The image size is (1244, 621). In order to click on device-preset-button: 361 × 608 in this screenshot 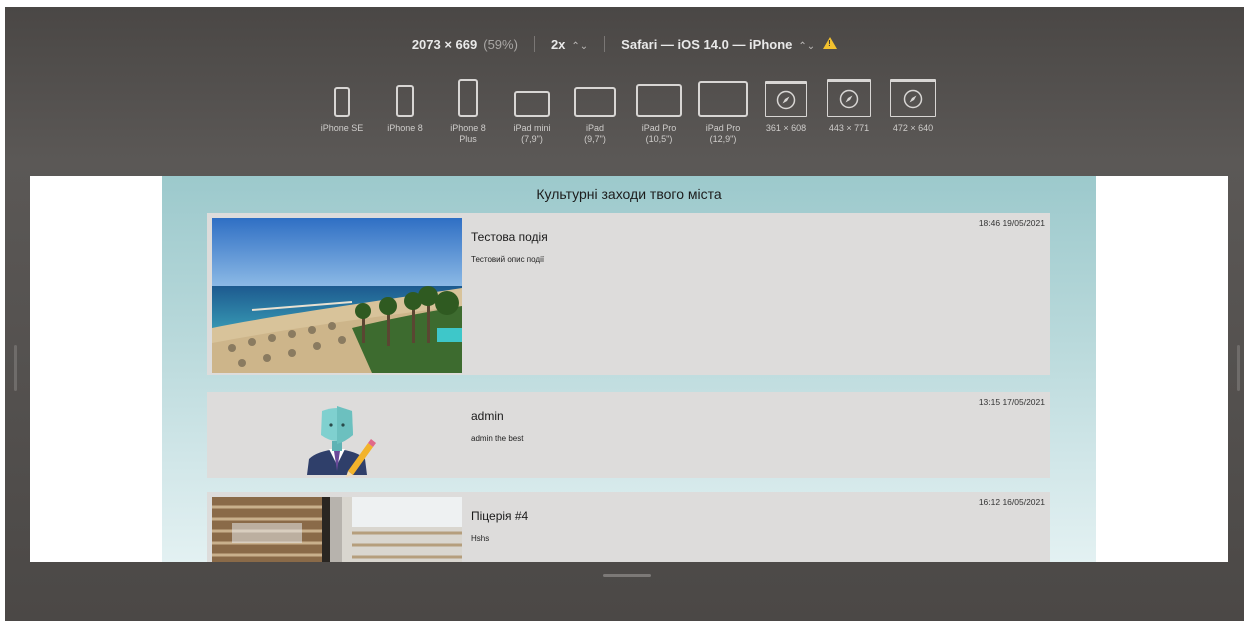, I will do `click(786, 105)`.